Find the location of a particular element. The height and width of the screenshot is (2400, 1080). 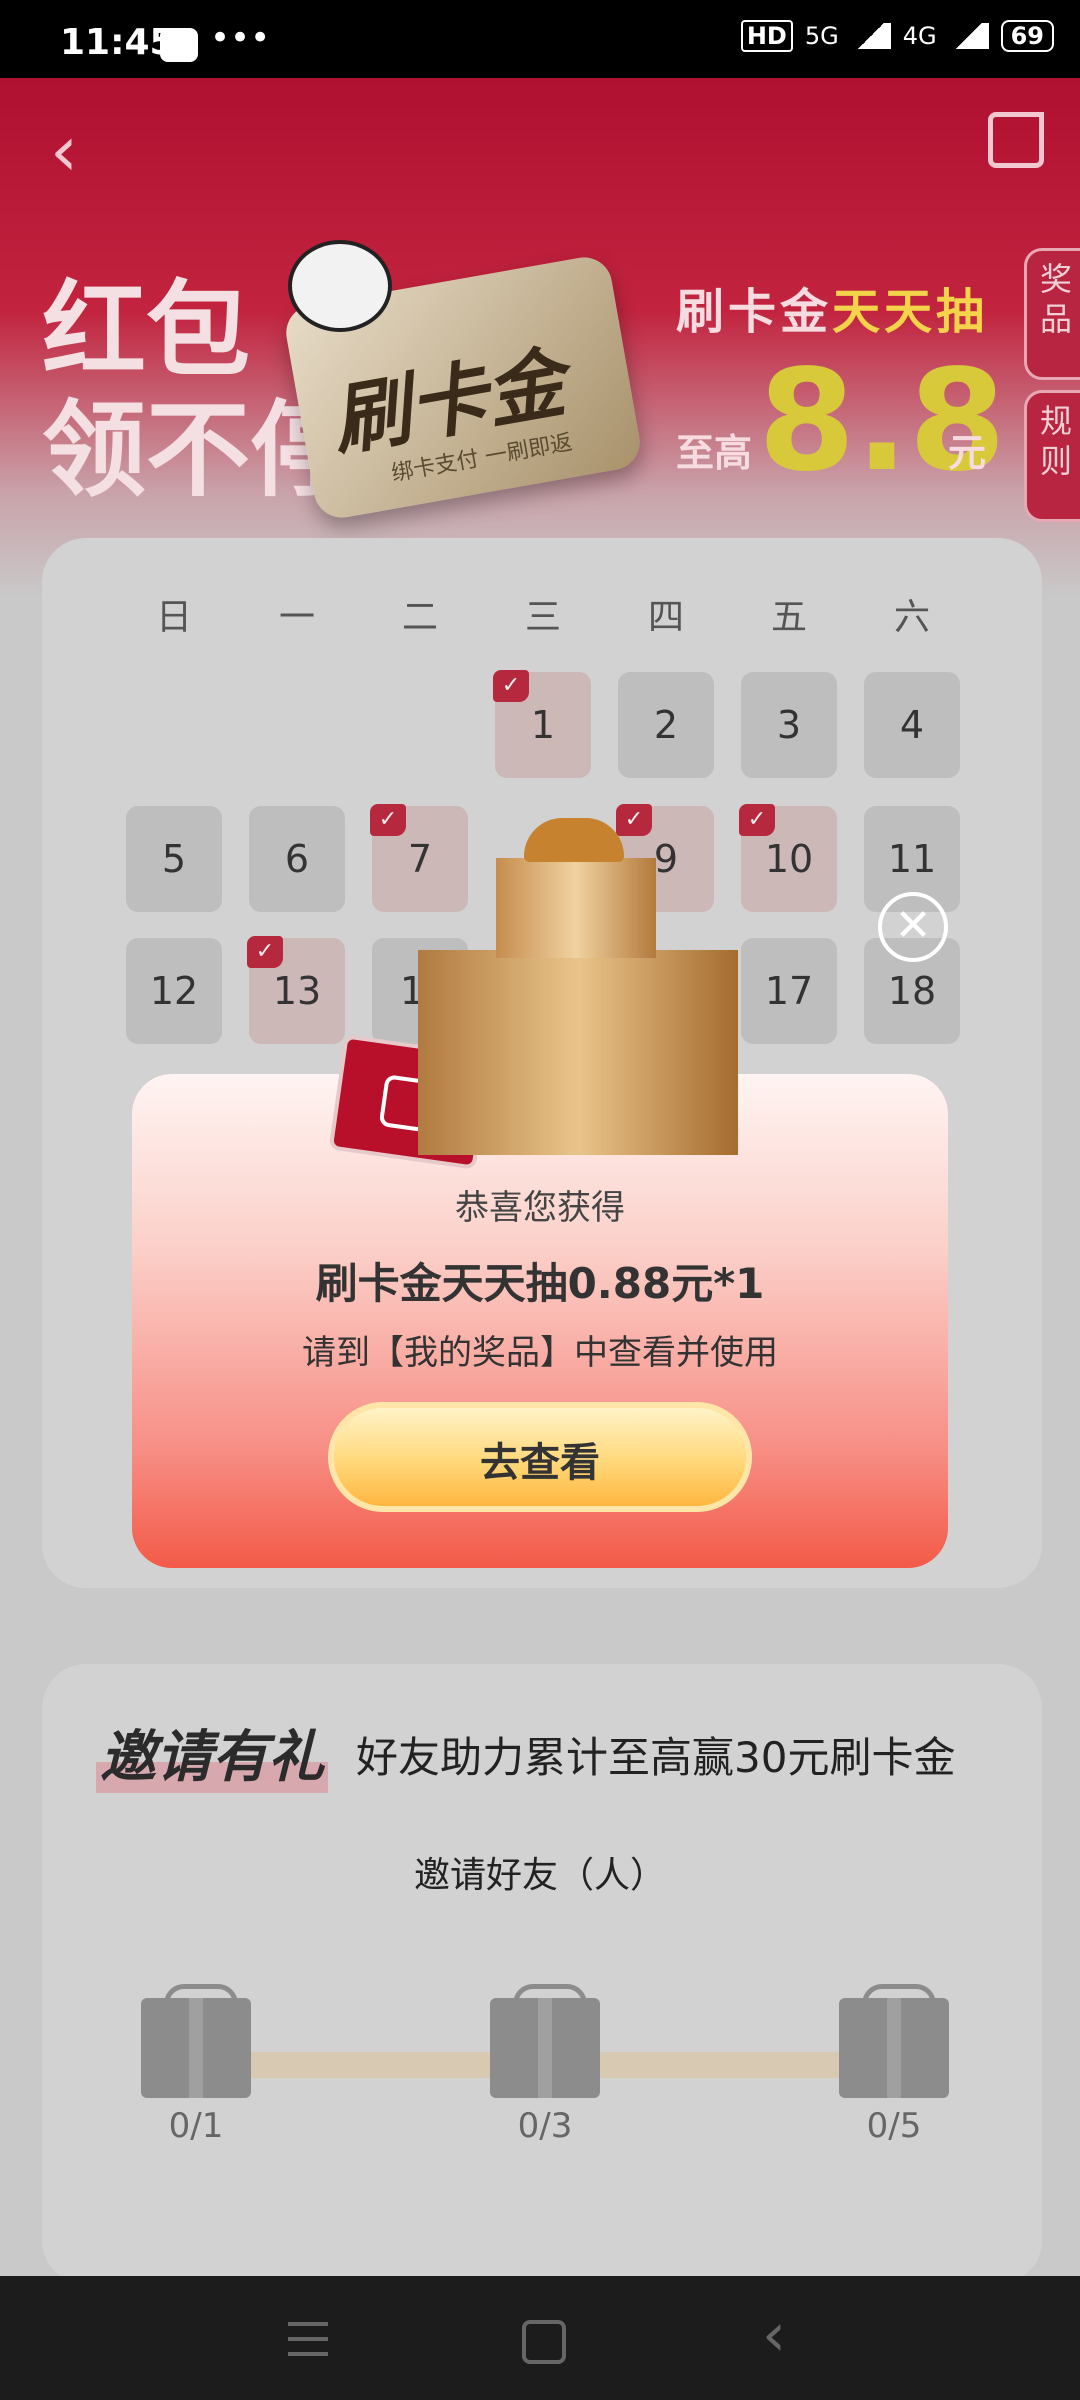

invite-description: 好友助力累计至高赢30元刷卡金 is located at coordinates (656, 1757).